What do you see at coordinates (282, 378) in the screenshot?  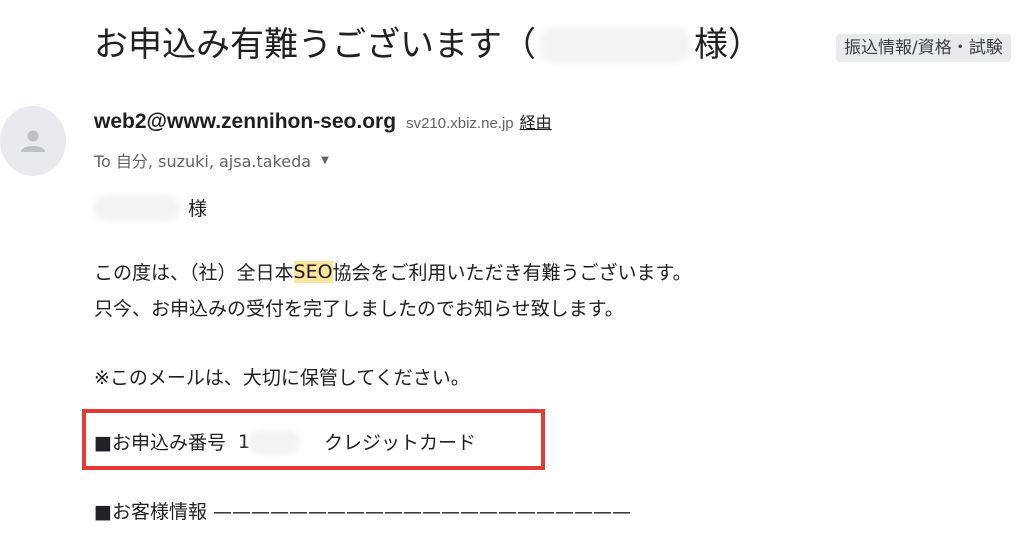 I see `body-line-3: ※このメールは、大切に保管してください。` at bounding box center [282, 378].